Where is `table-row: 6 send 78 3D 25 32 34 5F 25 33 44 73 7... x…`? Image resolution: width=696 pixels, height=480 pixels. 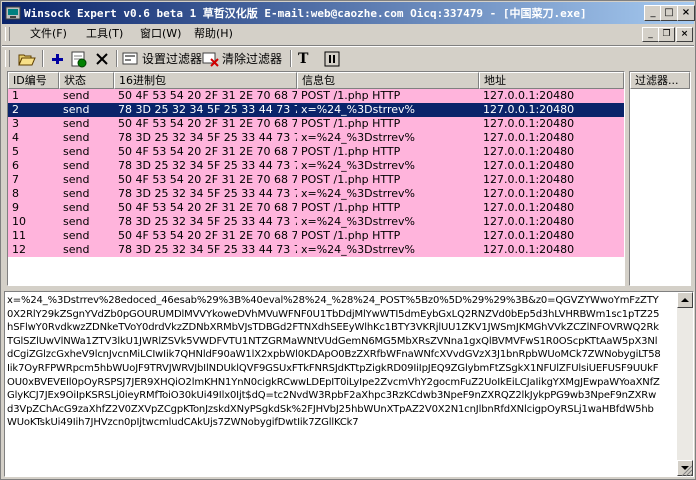 table-row: 6 send 78 3D 25 32 34 5F 25 33 44 73 7... x… is located at coordinates (316, 166).